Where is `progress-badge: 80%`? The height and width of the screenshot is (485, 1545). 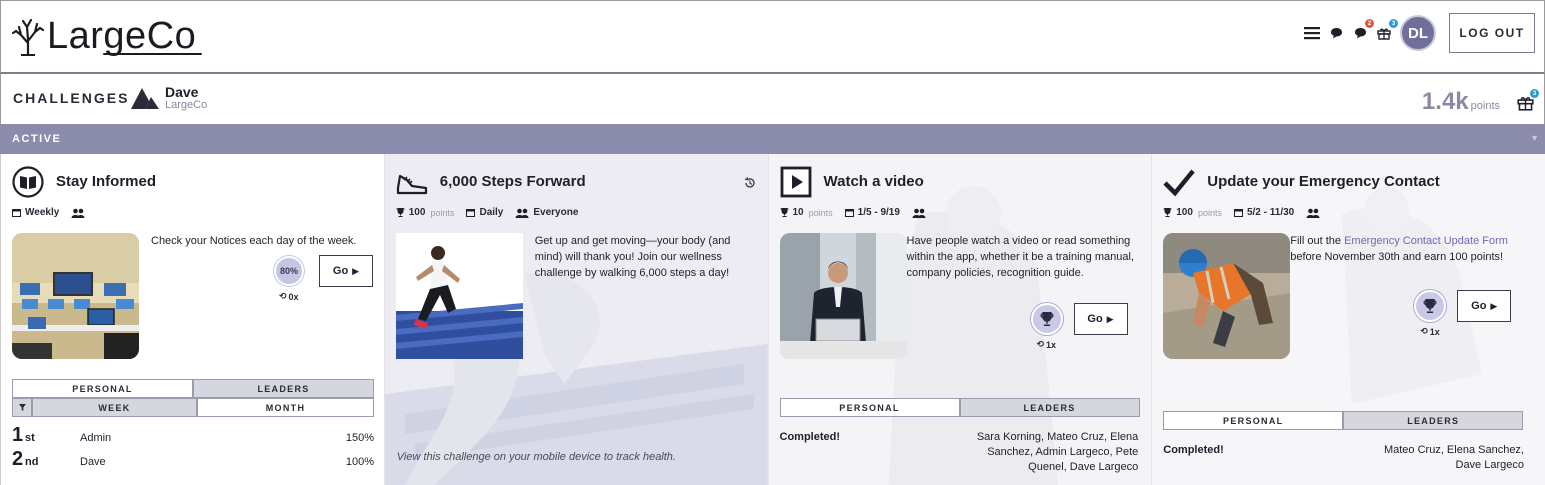
progress-badge: 80% is located at coordinates (289, 271).